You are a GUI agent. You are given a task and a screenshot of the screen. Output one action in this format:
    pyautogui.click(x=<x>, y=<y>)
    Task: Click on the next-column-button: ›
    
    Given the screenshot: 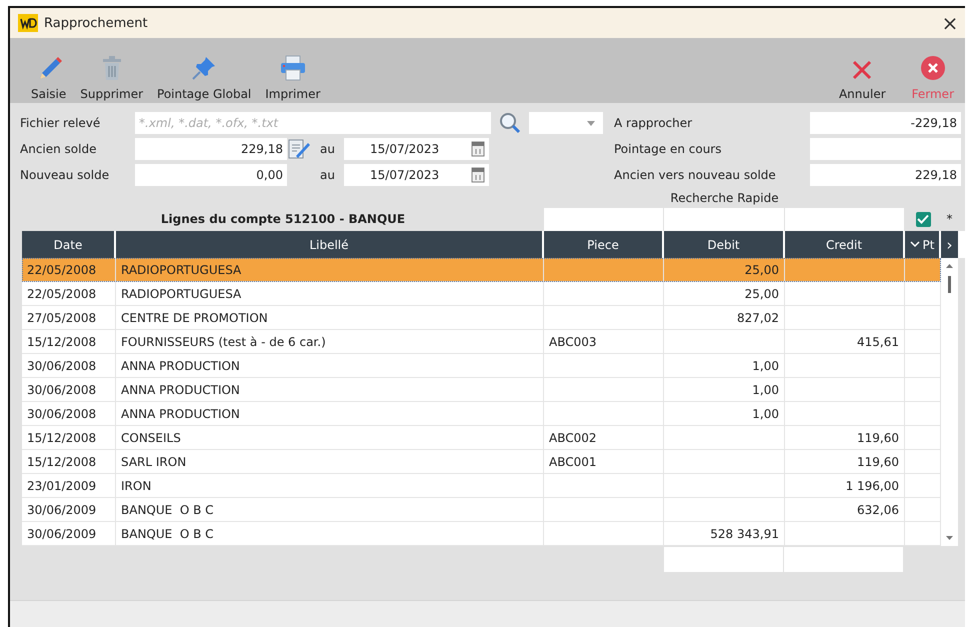 What is the action you would take?
    pyautogui.click(x=949, y=244)
    